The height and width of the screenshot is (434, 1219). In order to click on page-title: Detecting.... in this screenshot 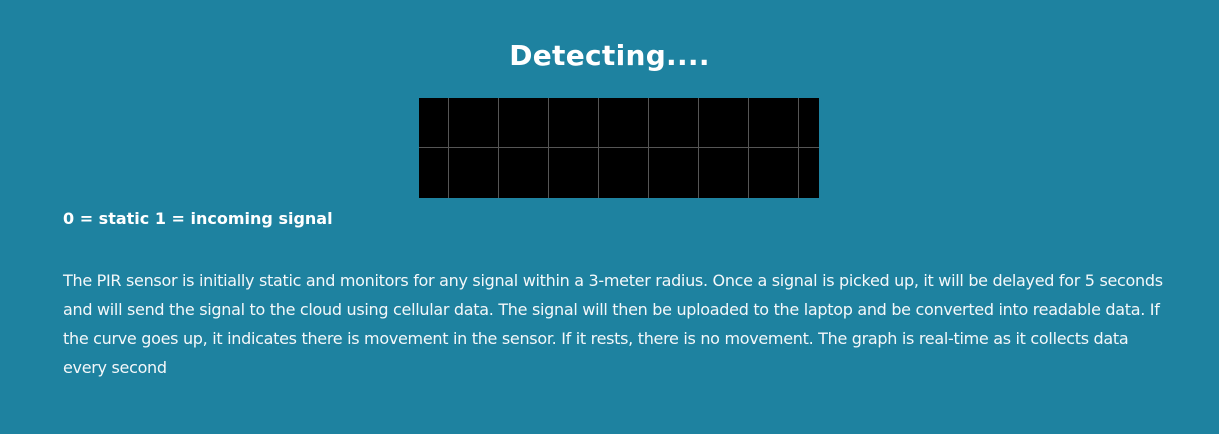, I will do `click(609, 55)`.